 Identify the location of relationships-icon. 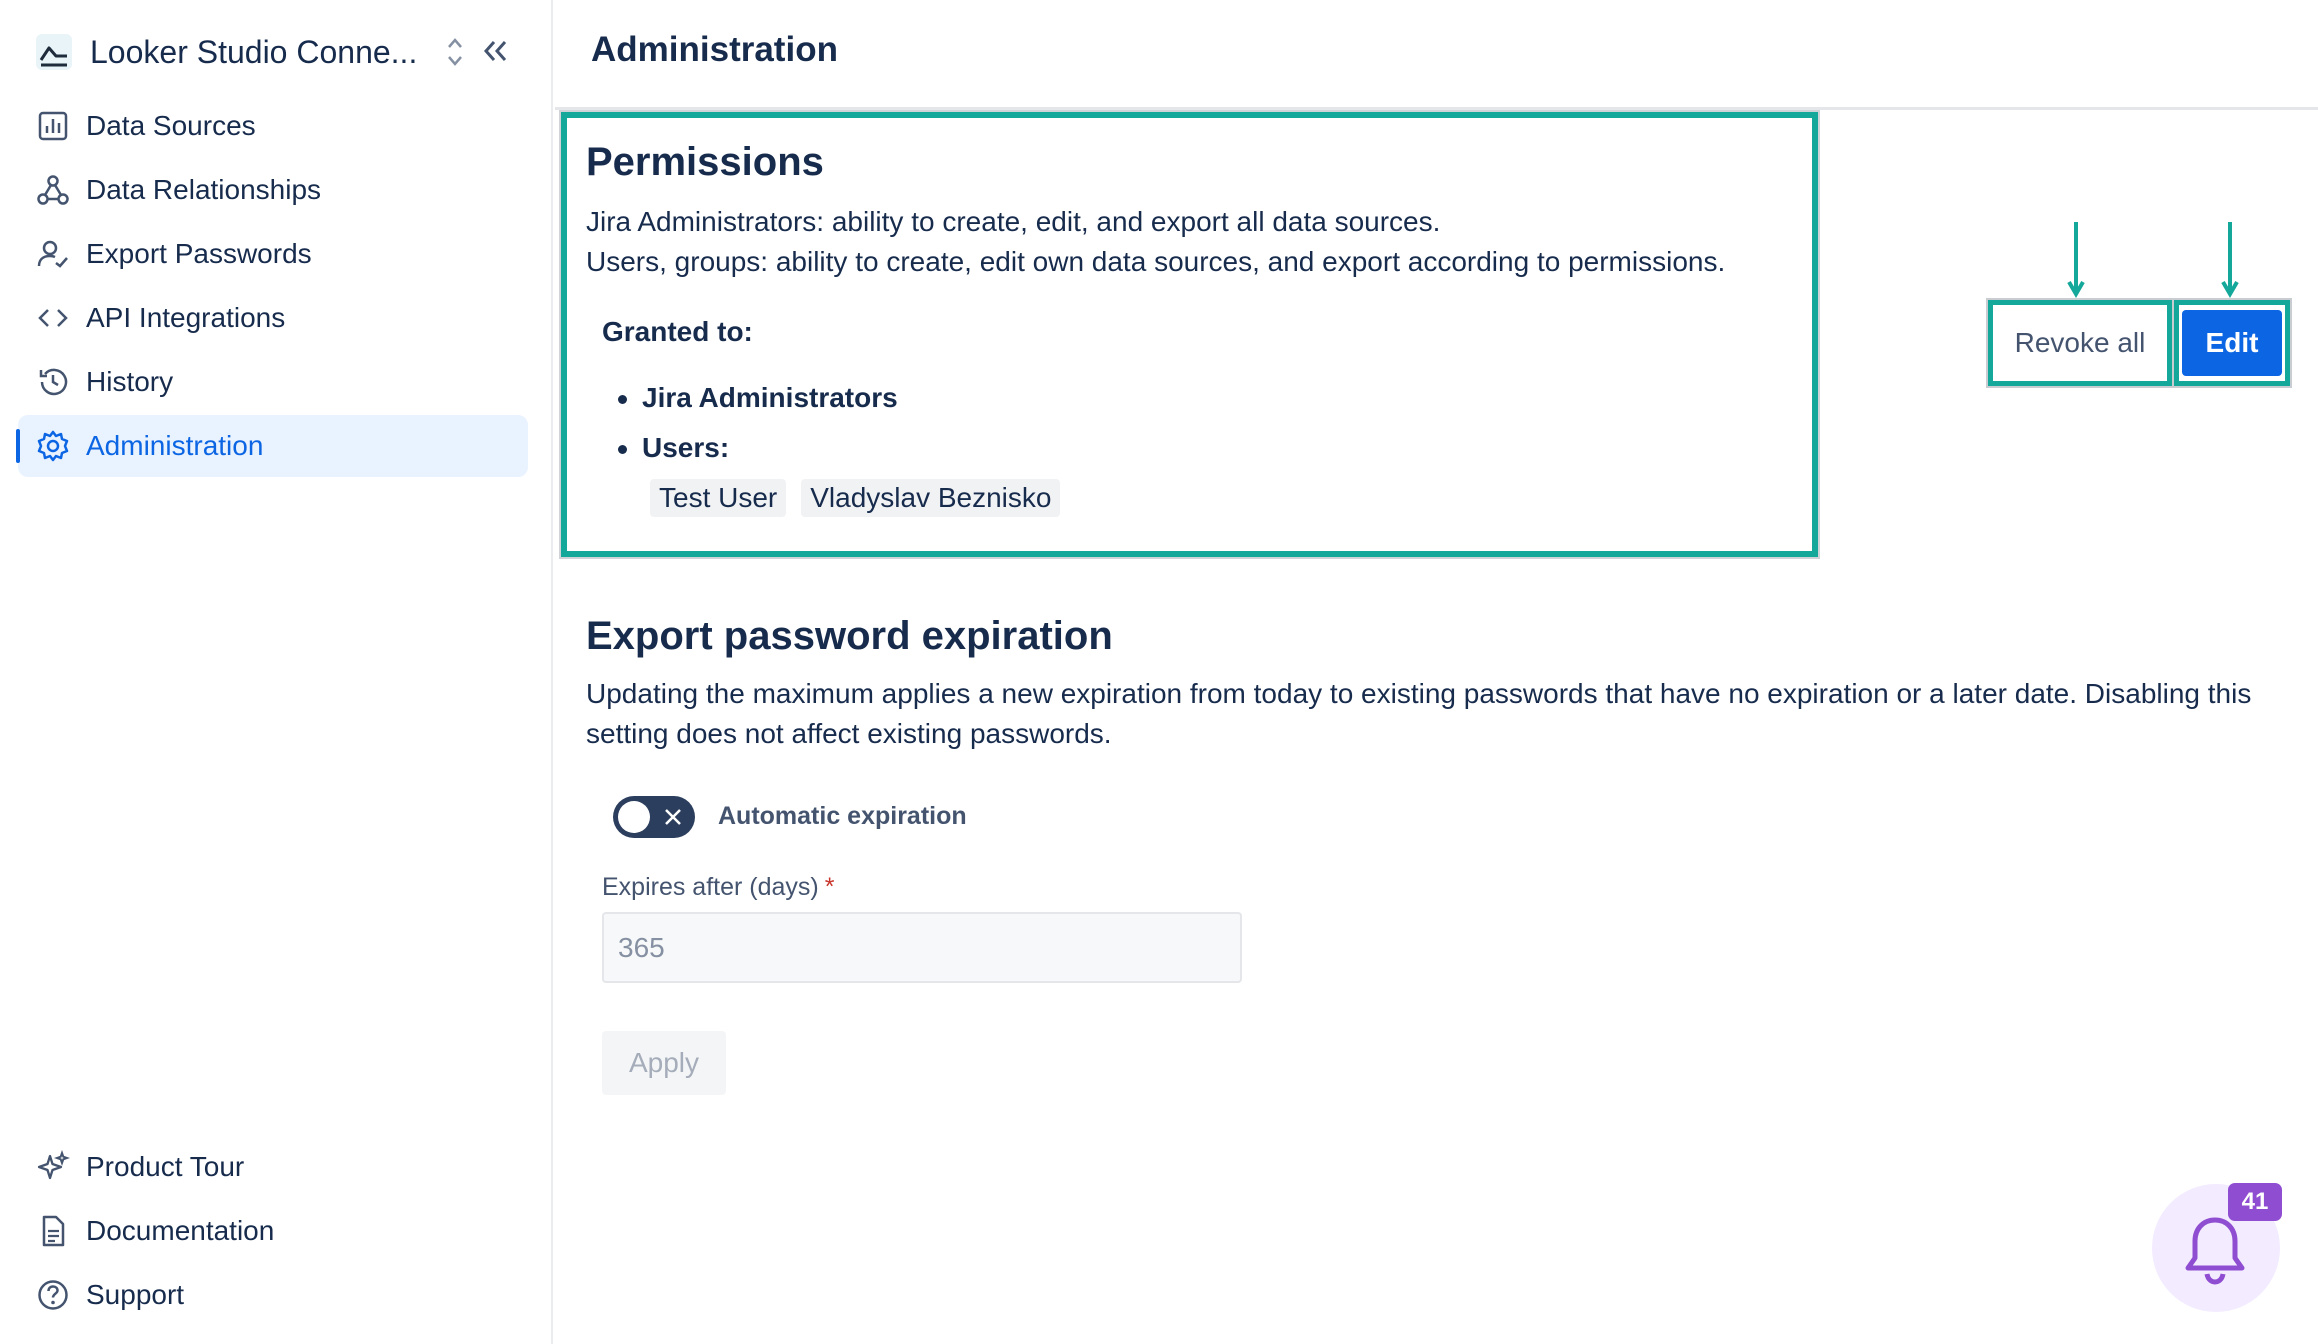
(53, 190).